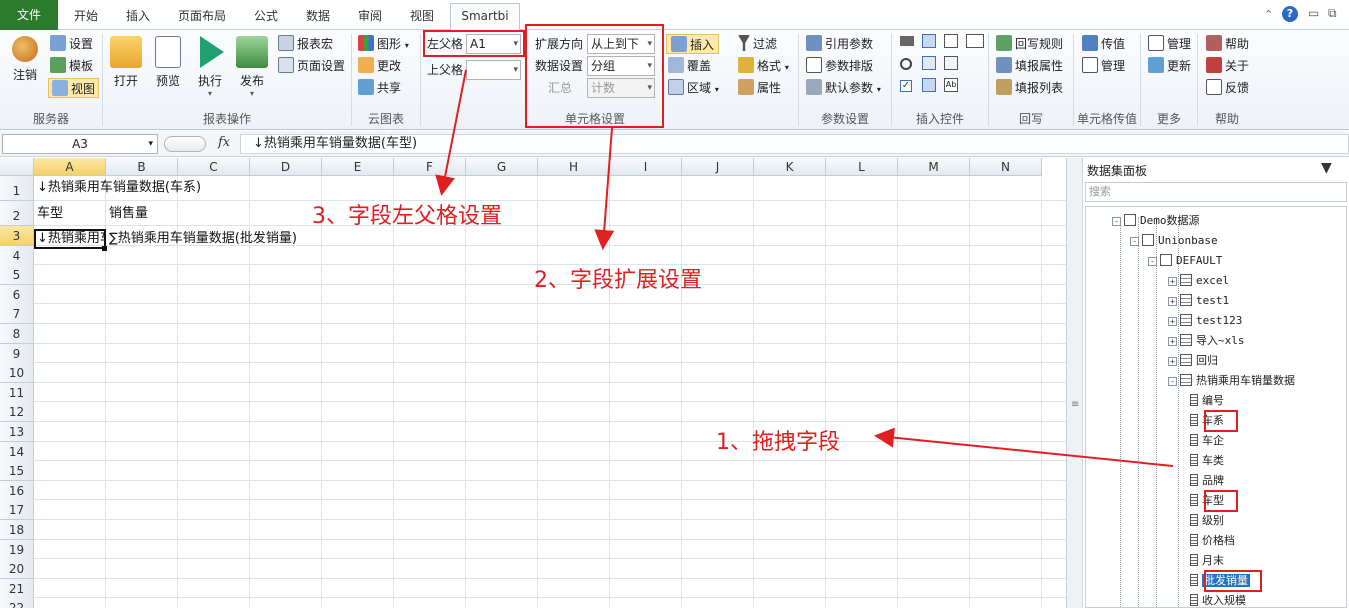 Image resolution: width=1349 pixels, height=608 pixels. Describe the element at coordinates (451, 132) in the screenshot. I see `arrow-step3` at that location.